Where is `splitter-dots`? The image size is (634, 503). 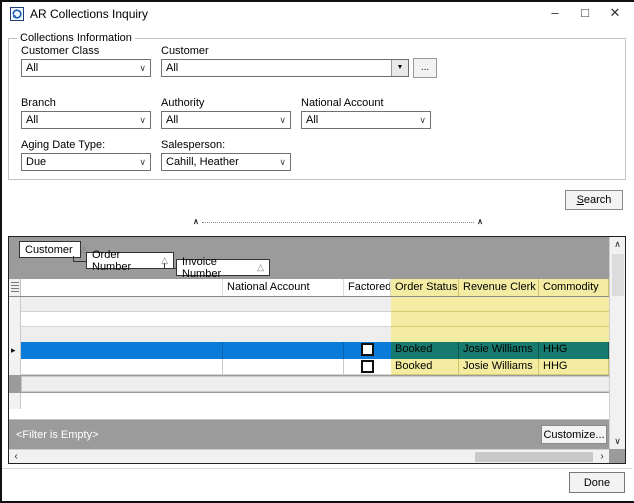
splitter-dots is located at coordinates (338, 222).